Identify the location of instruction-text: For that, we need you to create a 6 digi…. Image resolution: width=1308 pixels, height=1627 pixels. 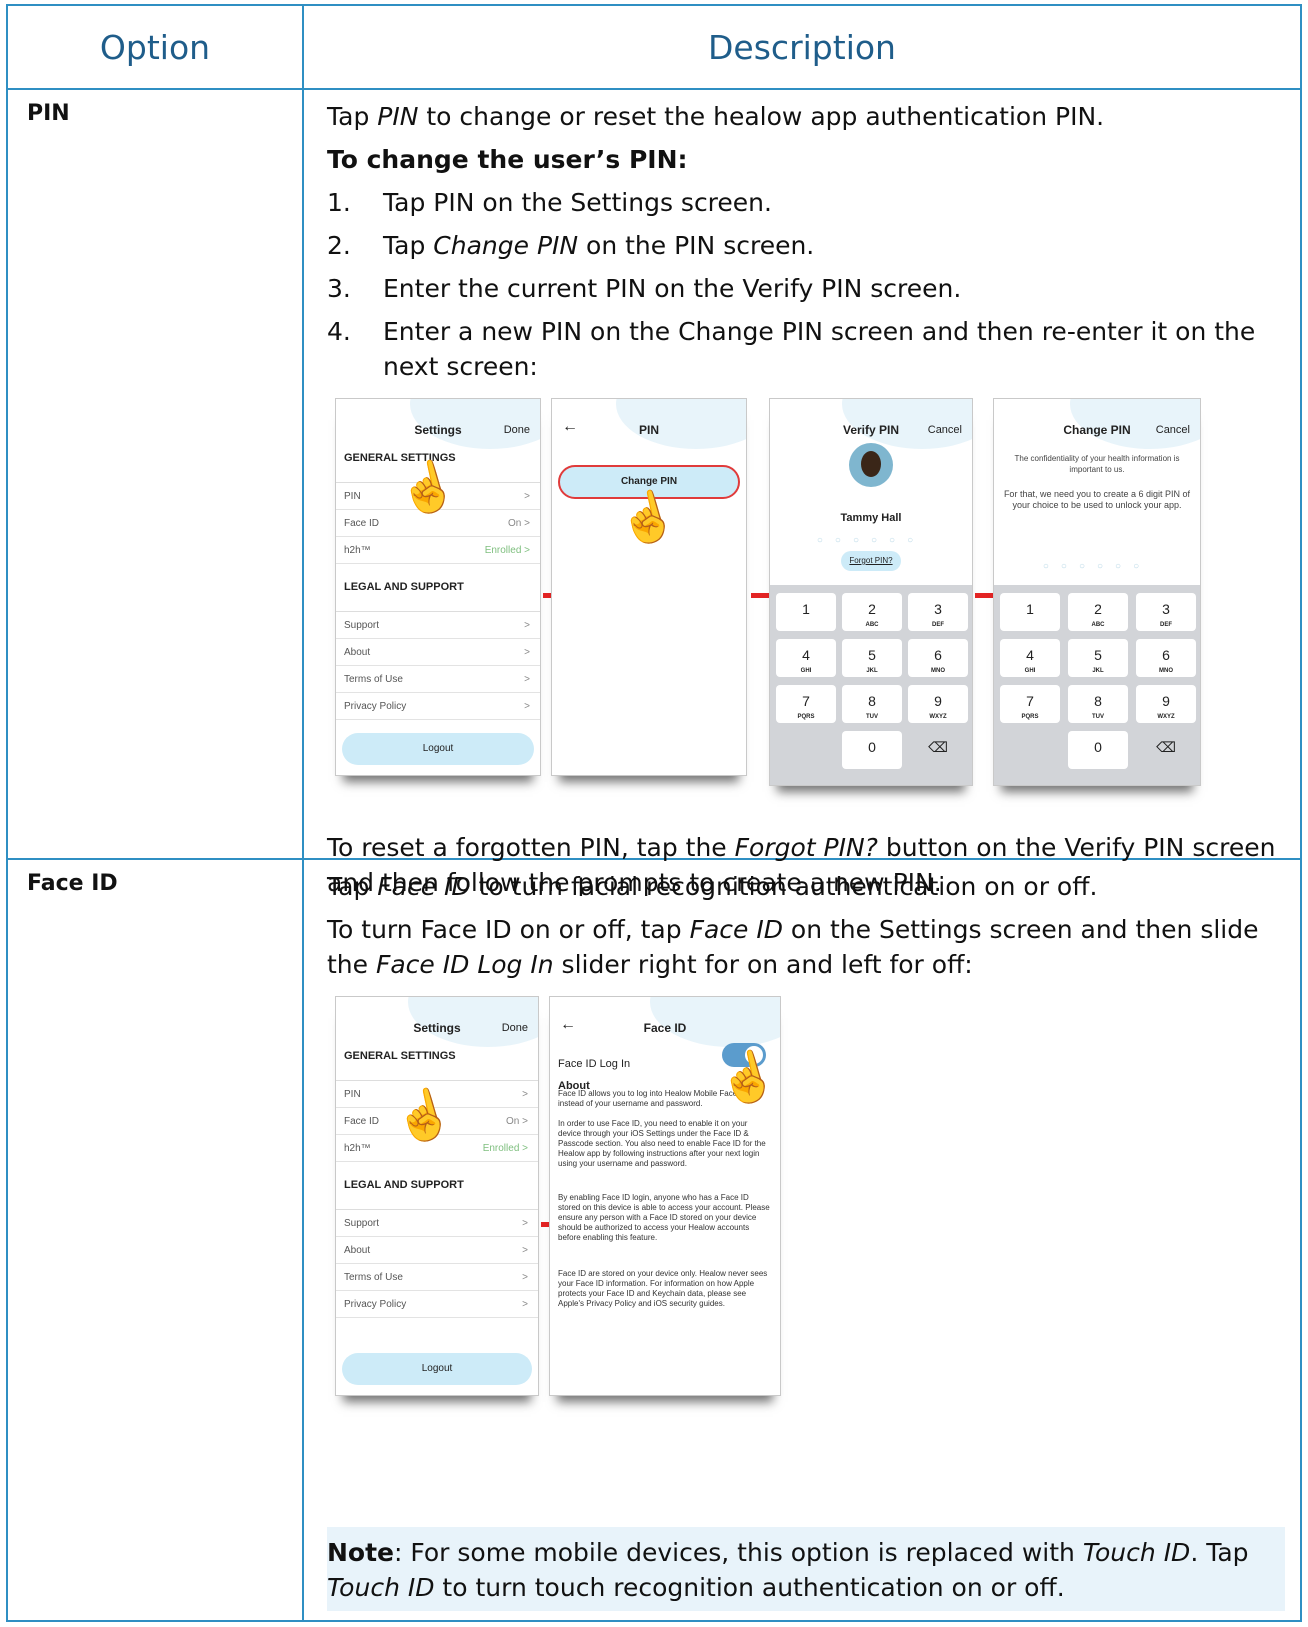
(1097, 499).